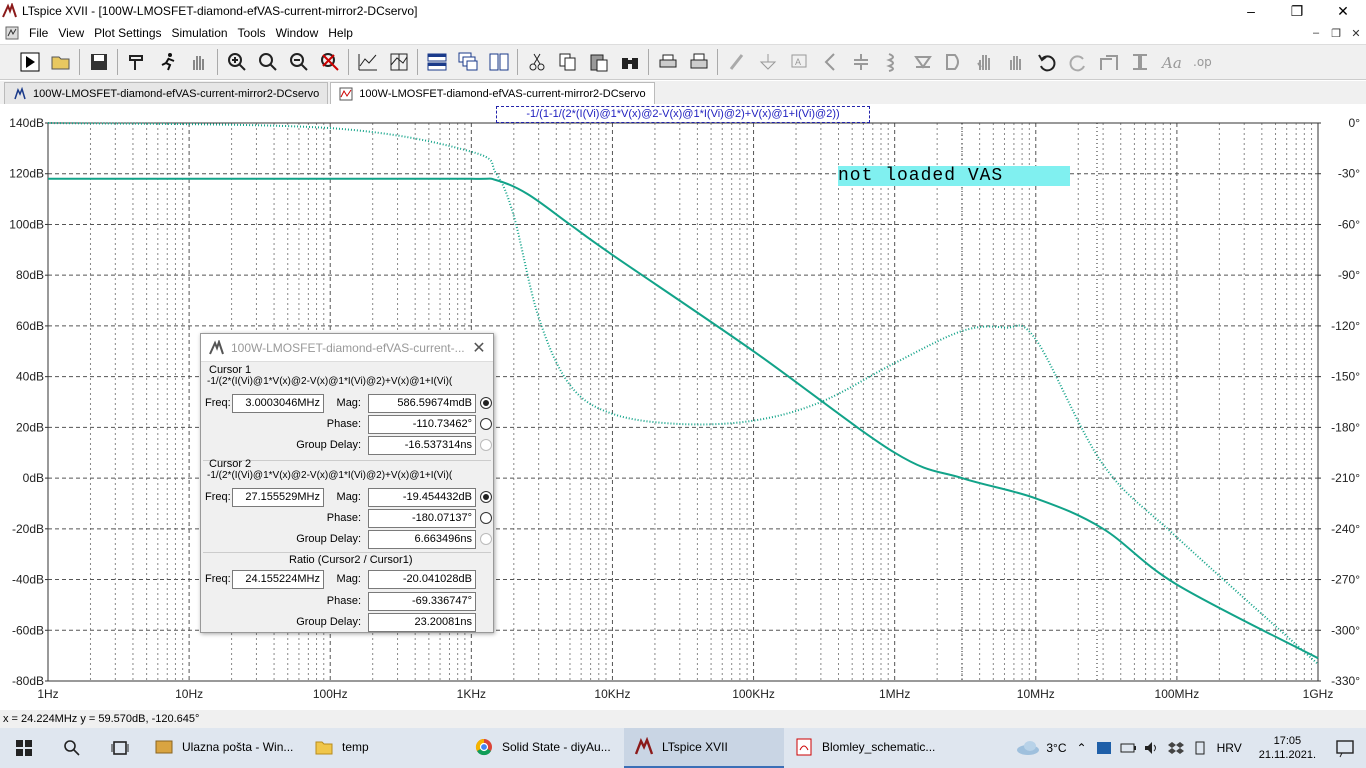 This screenshot has width=1366, height=768. I want to click on language-indicator: HRV, so click(1229, 748).